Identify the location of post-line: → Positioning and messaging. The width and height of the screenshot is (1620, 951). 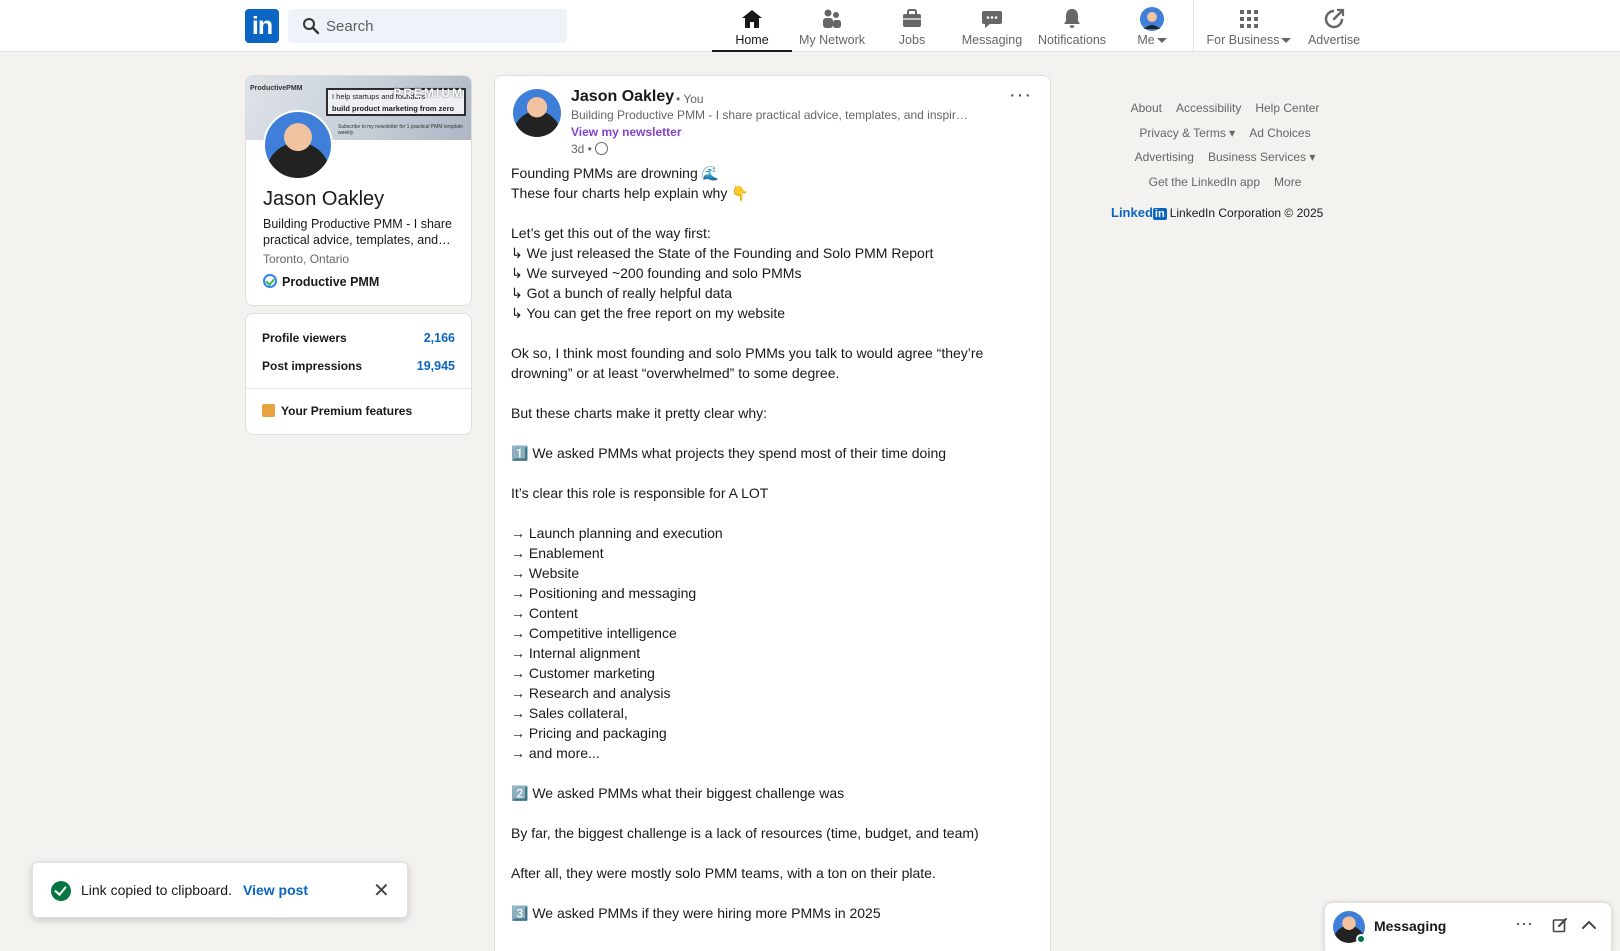
(604, 593).